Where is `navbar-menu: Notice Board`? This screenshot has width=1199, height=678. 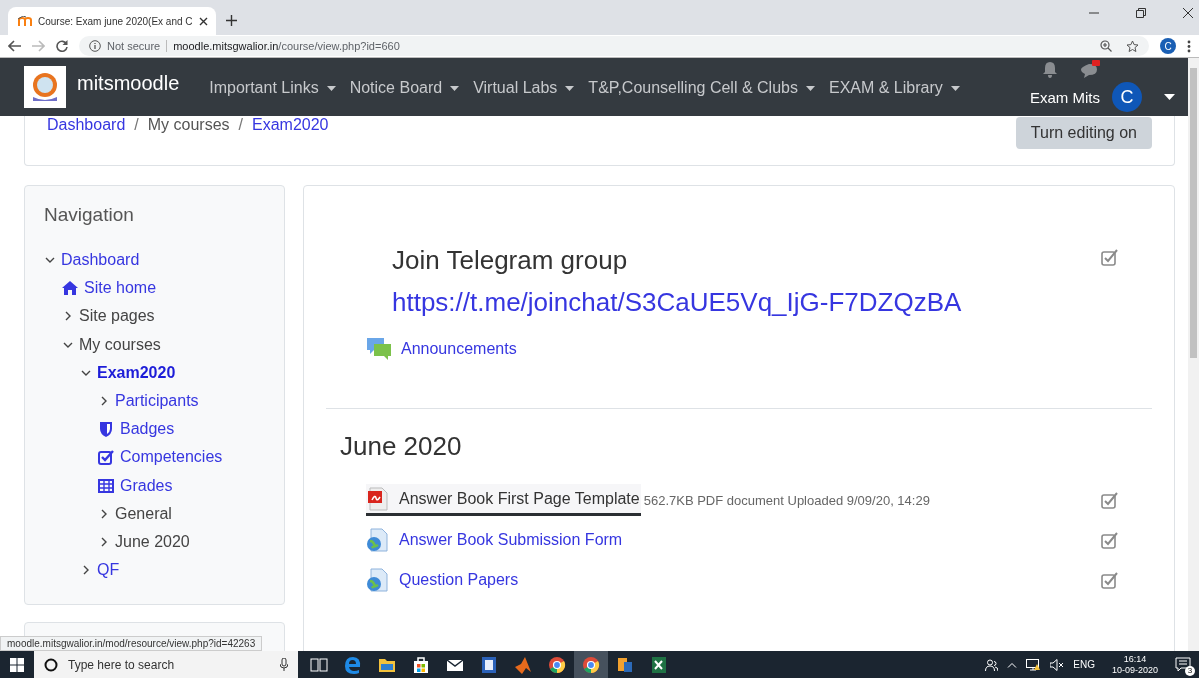 navbar-menu: Notice Board is located at coordinates (404, 88).